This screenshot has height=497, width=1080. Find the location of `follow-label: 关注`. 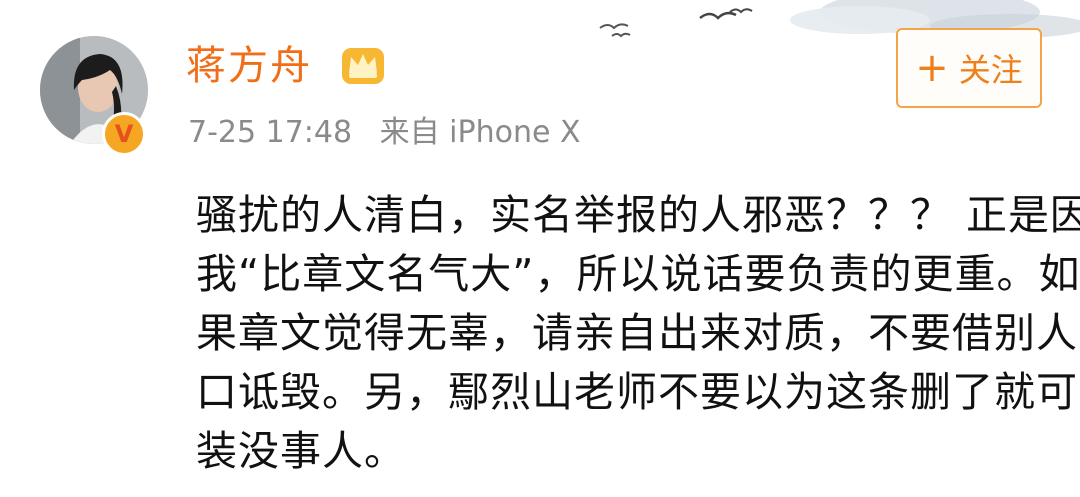

follow-label: 关注 is located at coordinates (990, 70).